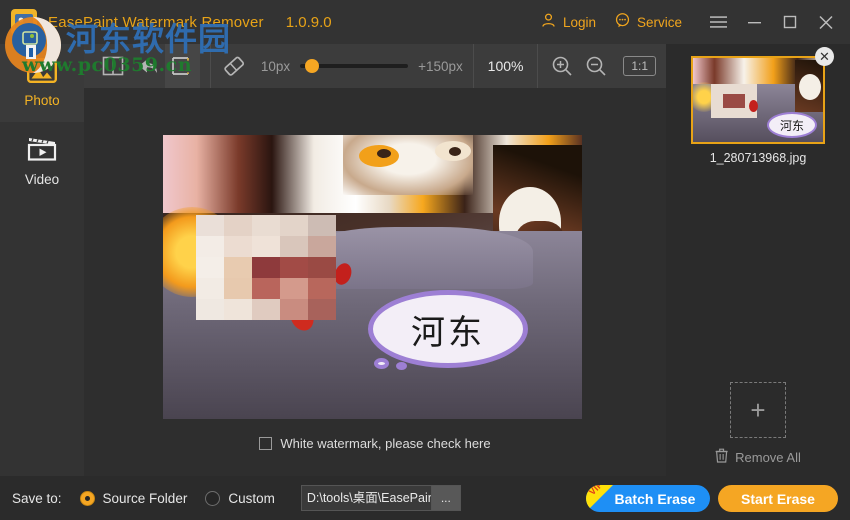 The height and width of the screenshot is (520, 850). What do you see at coordinates (42, 260) in the screenshot?
I see `left-sidebar: Photo Video` at bounding box center [42, 260].